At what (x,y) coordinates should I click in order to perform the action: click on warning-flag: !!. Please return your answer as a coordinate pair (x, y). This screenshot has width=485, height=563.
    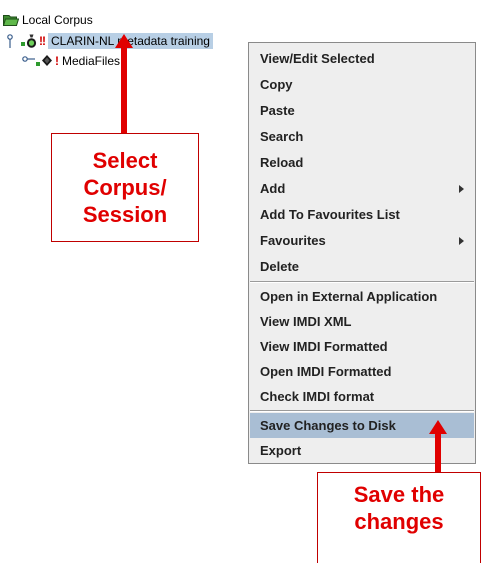
    Looking at the image, I should click on (42, 41).